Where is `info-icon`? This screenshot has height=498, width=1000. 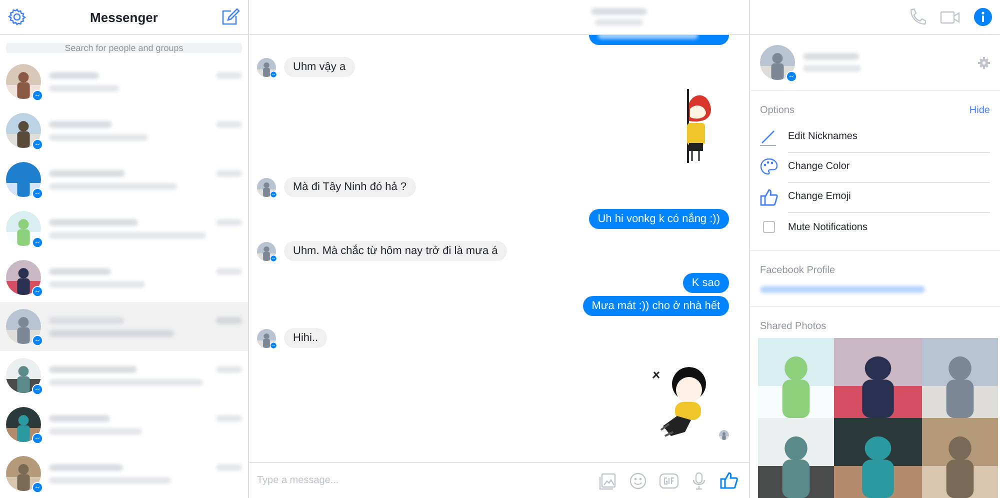
info-icon is located at coordinates (983, 17).